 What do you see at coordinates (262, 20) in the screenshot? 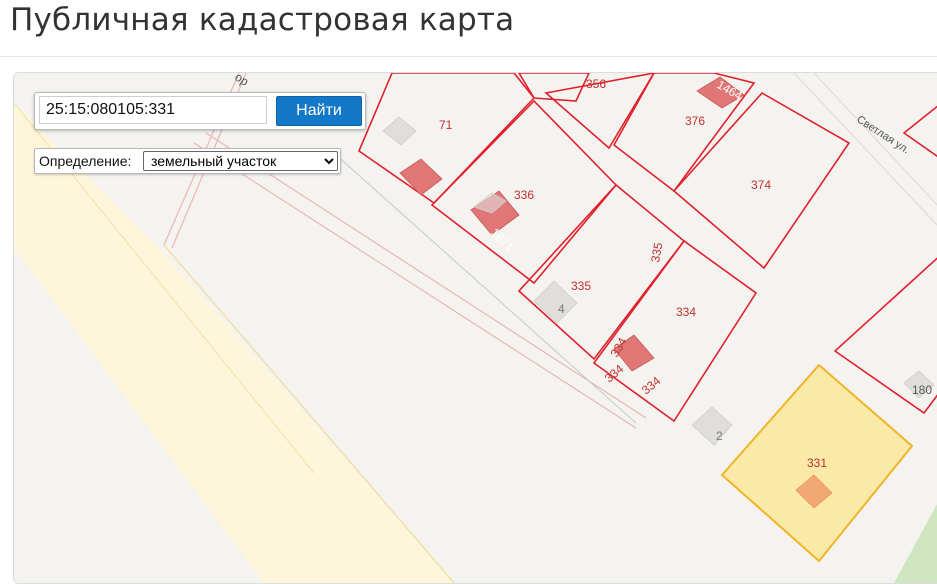
I see `page-title: Публичная кадастровая карта` at bounding box center [262, 20].